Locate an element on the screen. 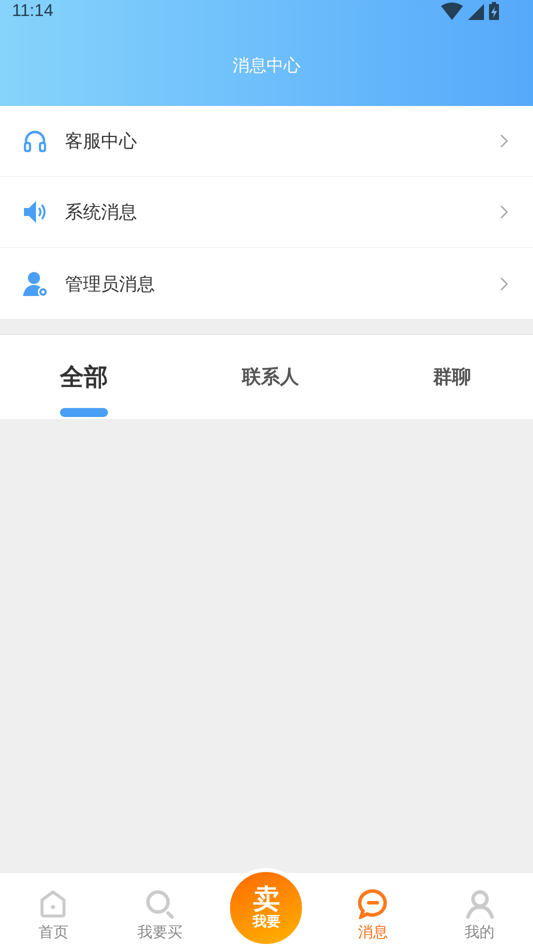 This screenshot has width=533, height=948. nav-tab: 我的 is located at coordinates (479, 915).